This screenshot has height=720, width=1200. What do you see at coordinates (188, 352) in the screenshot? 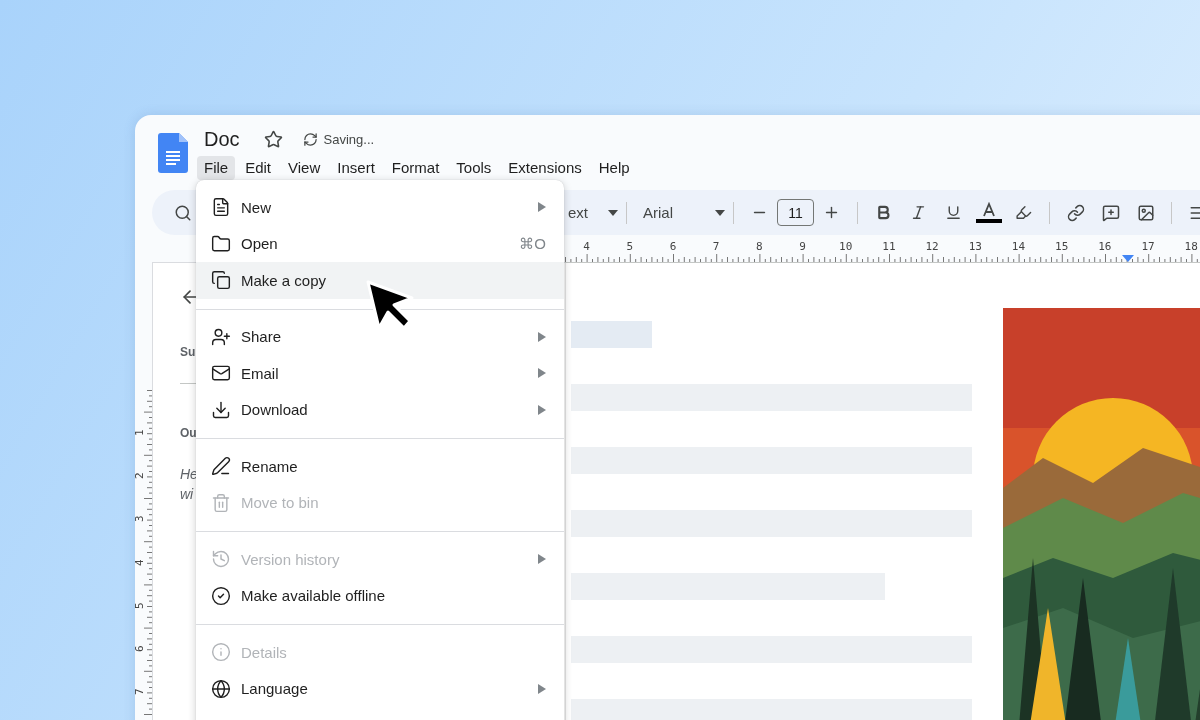
I see `summary-heading: Su` at bounding box center [188, 352].